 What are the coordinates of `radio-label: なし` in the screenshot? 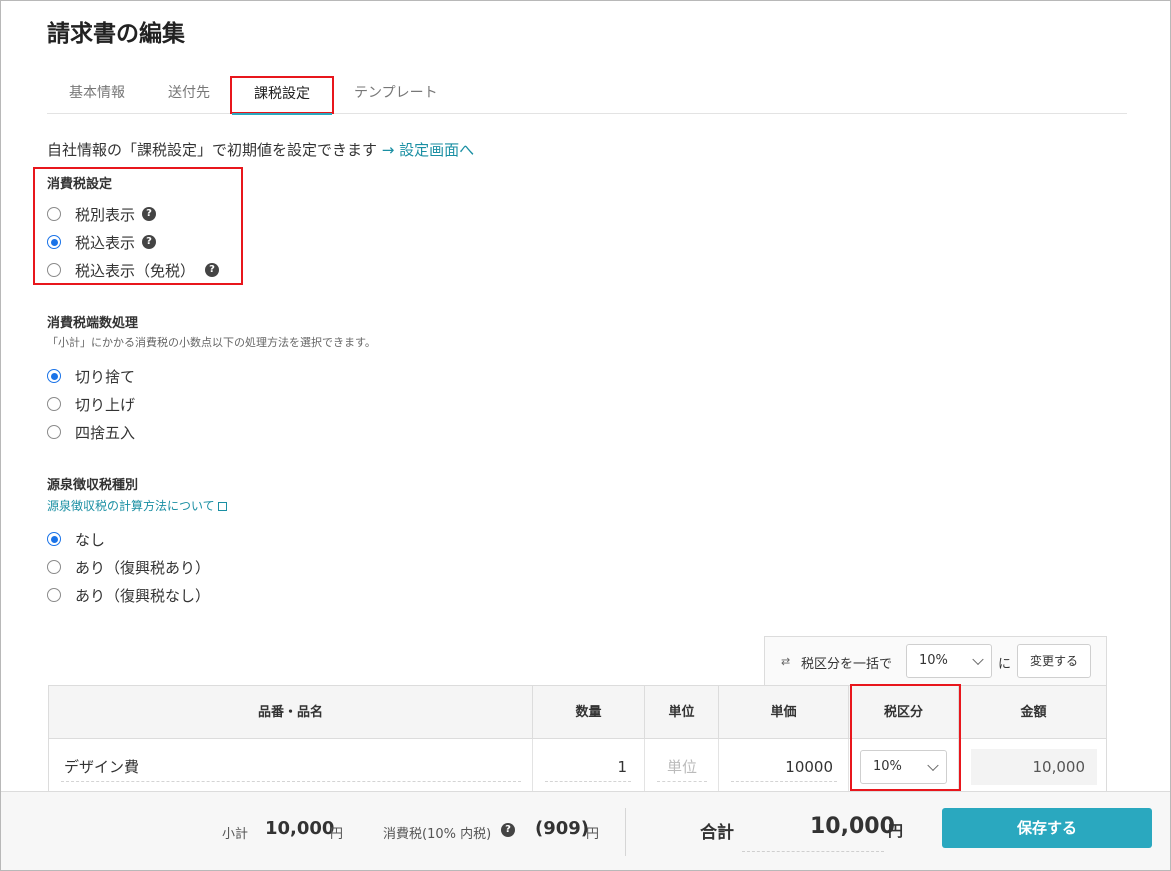 It's located at (90, 539).